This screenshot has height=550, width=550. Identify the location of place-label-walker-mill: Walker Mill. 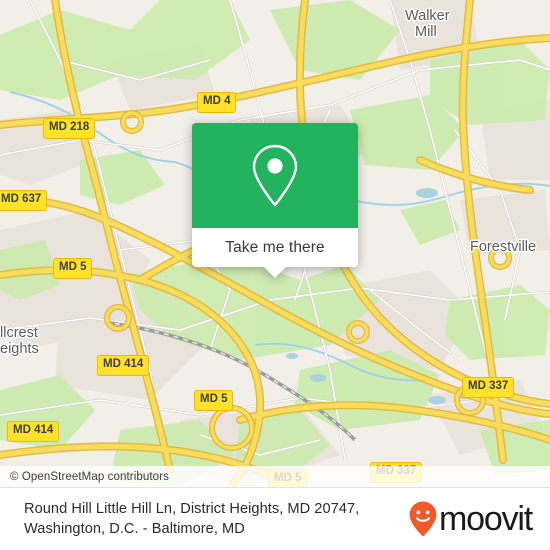
(427, 24).